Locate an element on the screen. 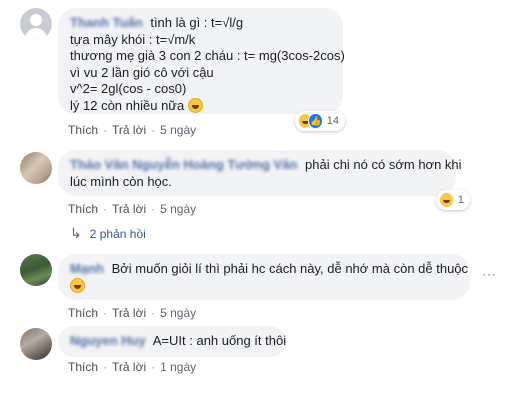 Image resolution: width=506 pixels, height=404 pixels. comment-text: lý 12 còn nhiều nữa is located at coordinates (127, 105).